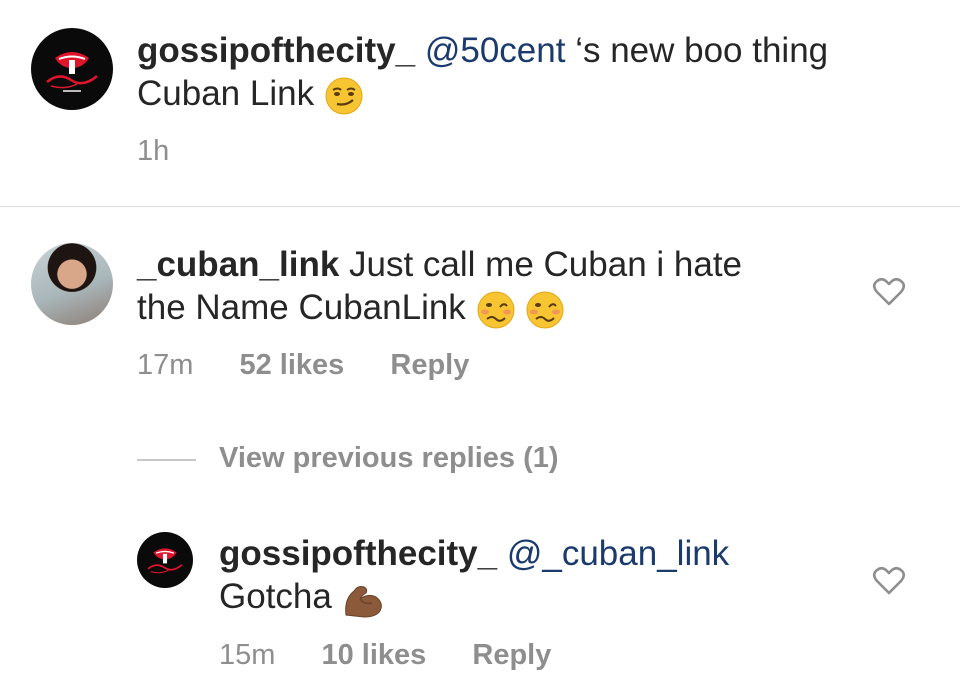 The height and width of the screenshot is (690, 960). What do you see at coordinates (618, 553) in the screenshot?
I see `reply-mention: @_cuban_link` at bounding box center [618, 553].